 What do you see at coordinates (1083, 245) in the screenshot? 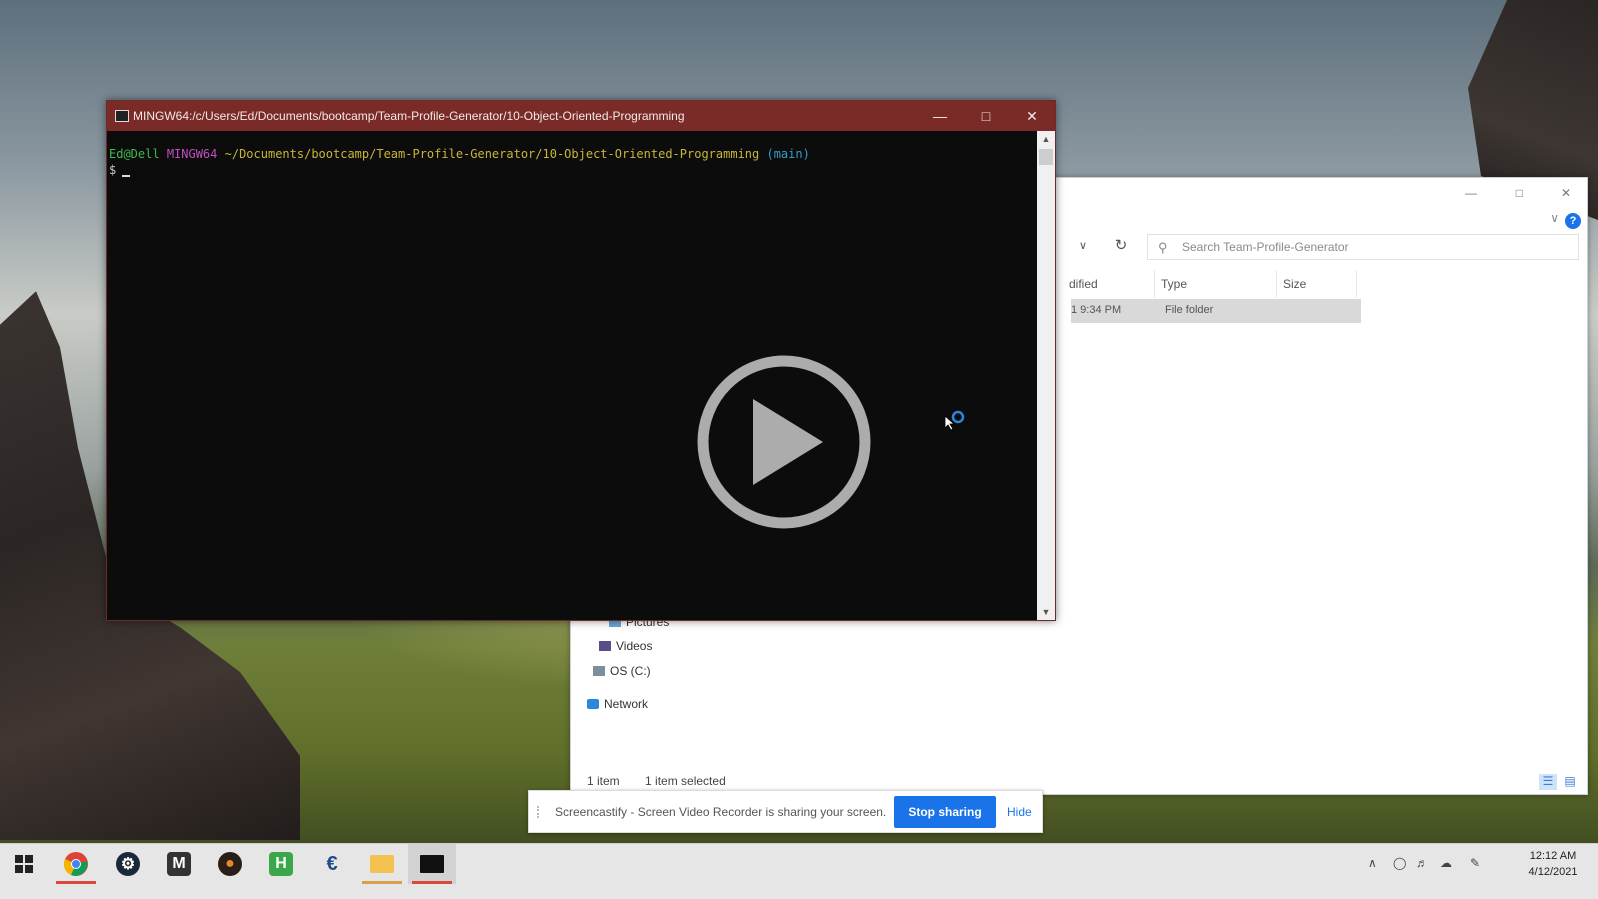
I see `address-history-chevron-icon: ∨` at bounding box center [1083, 245].